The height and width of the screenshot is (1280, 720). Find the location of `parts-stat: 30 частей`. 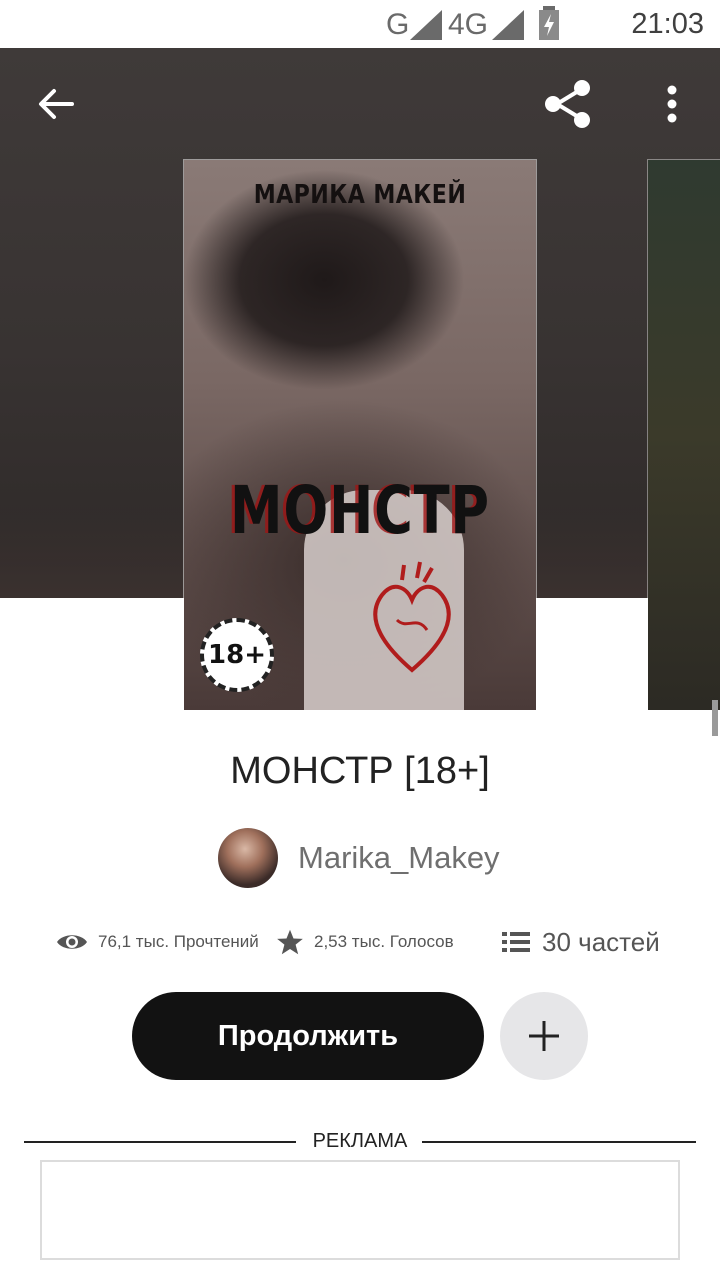

parts-stat: 30 частей is located at coordinates (581, 942).